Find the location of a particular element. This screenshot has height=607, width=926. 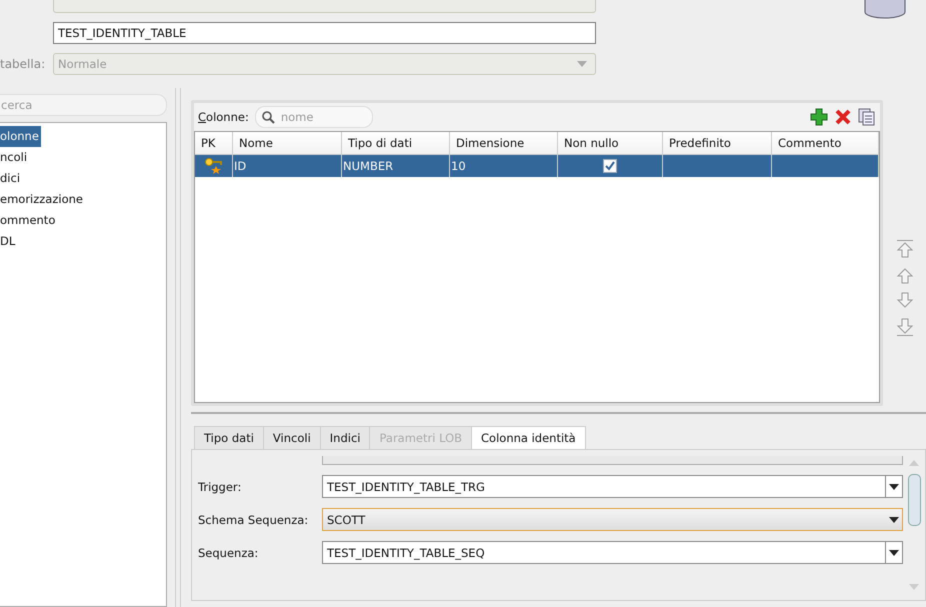

search-icon is located at coordinates (268, 117).